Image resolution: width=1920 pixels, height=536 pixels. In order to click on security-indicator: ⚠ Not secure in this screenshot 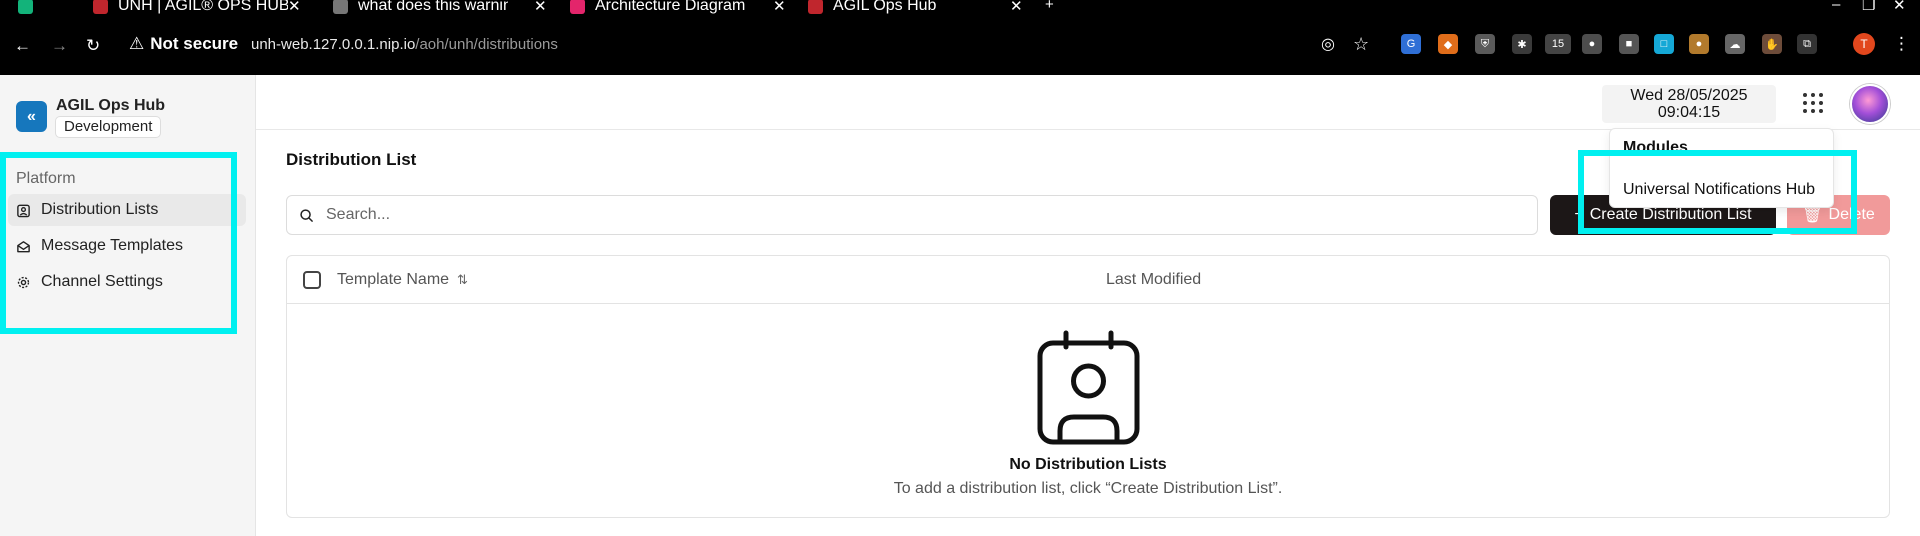, I will do `click(183, 44)`.